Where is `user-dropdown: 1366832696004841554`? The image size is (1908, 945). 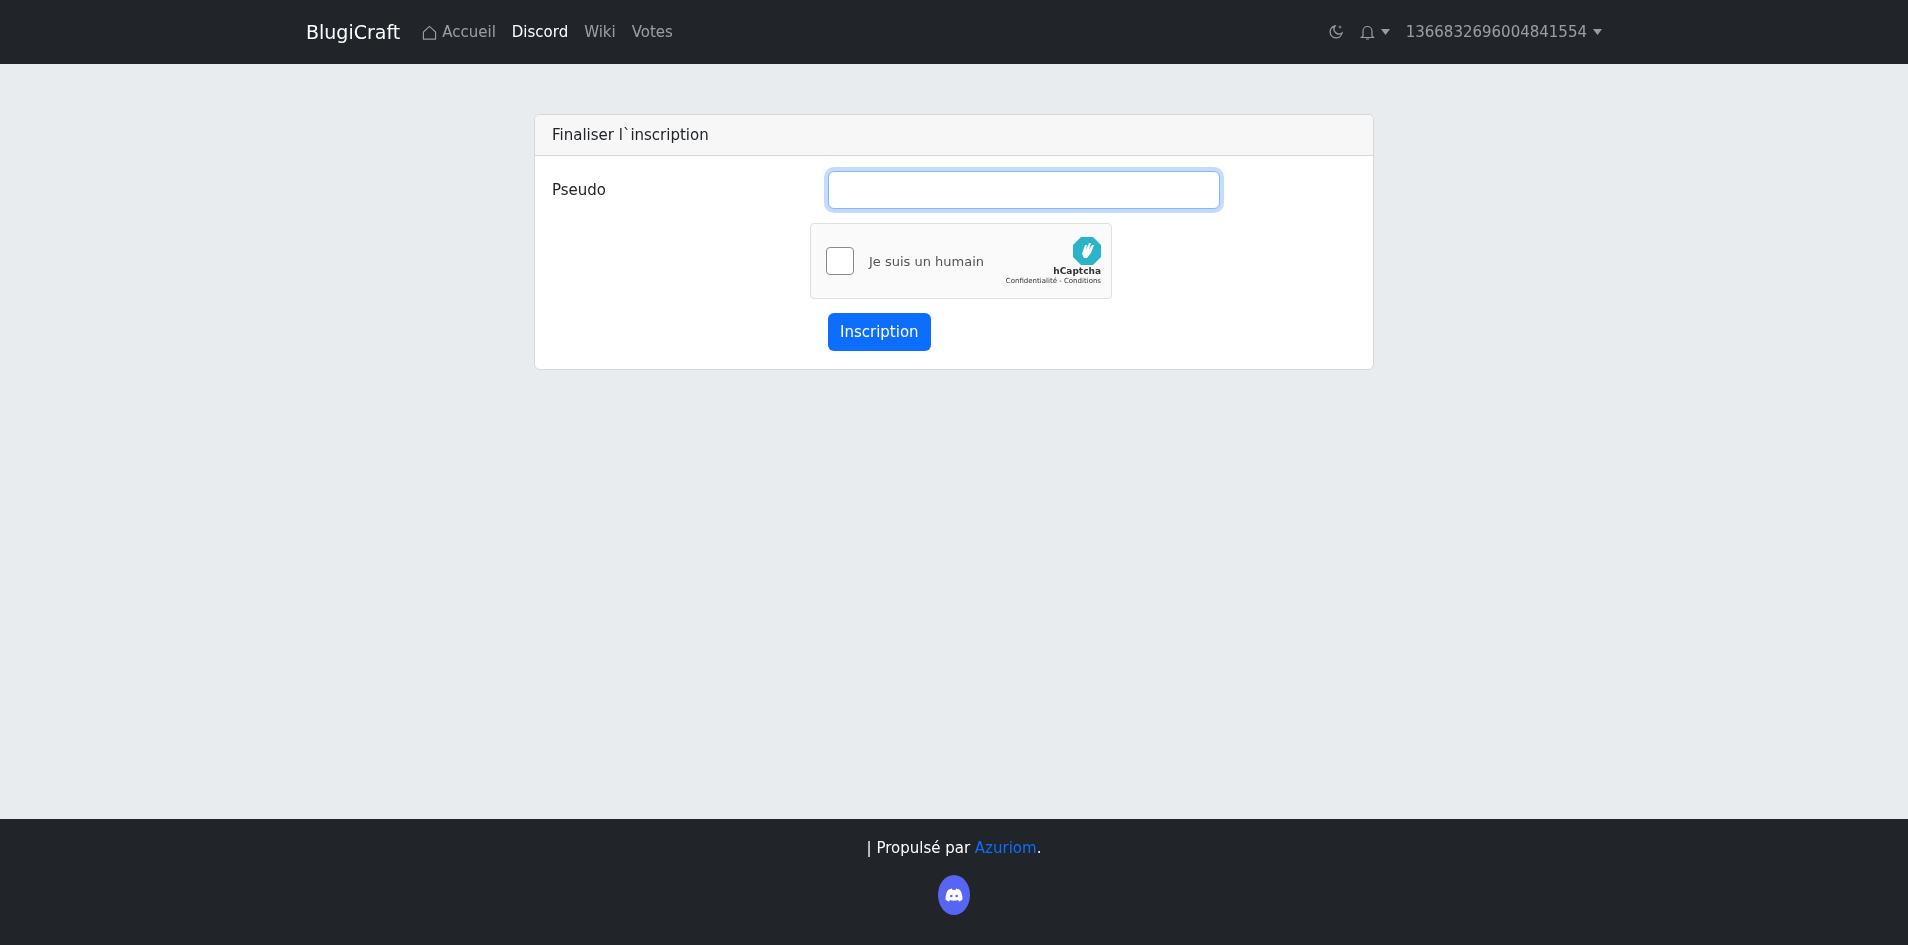 user-dropdown: 1366832696004841554 is located at coordinates (1503, 32).